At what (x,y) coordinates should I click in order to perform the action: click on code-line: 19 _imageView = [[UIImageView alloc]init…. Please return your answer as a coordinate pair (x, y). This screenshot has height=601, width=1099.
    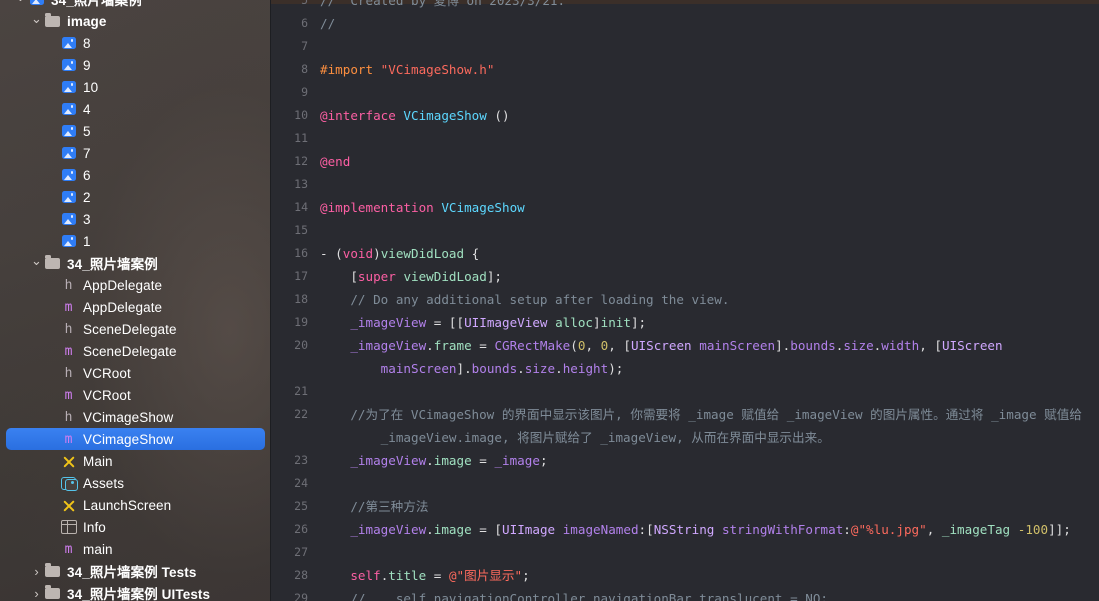
    Looking at the image, I should click on (685, 322).